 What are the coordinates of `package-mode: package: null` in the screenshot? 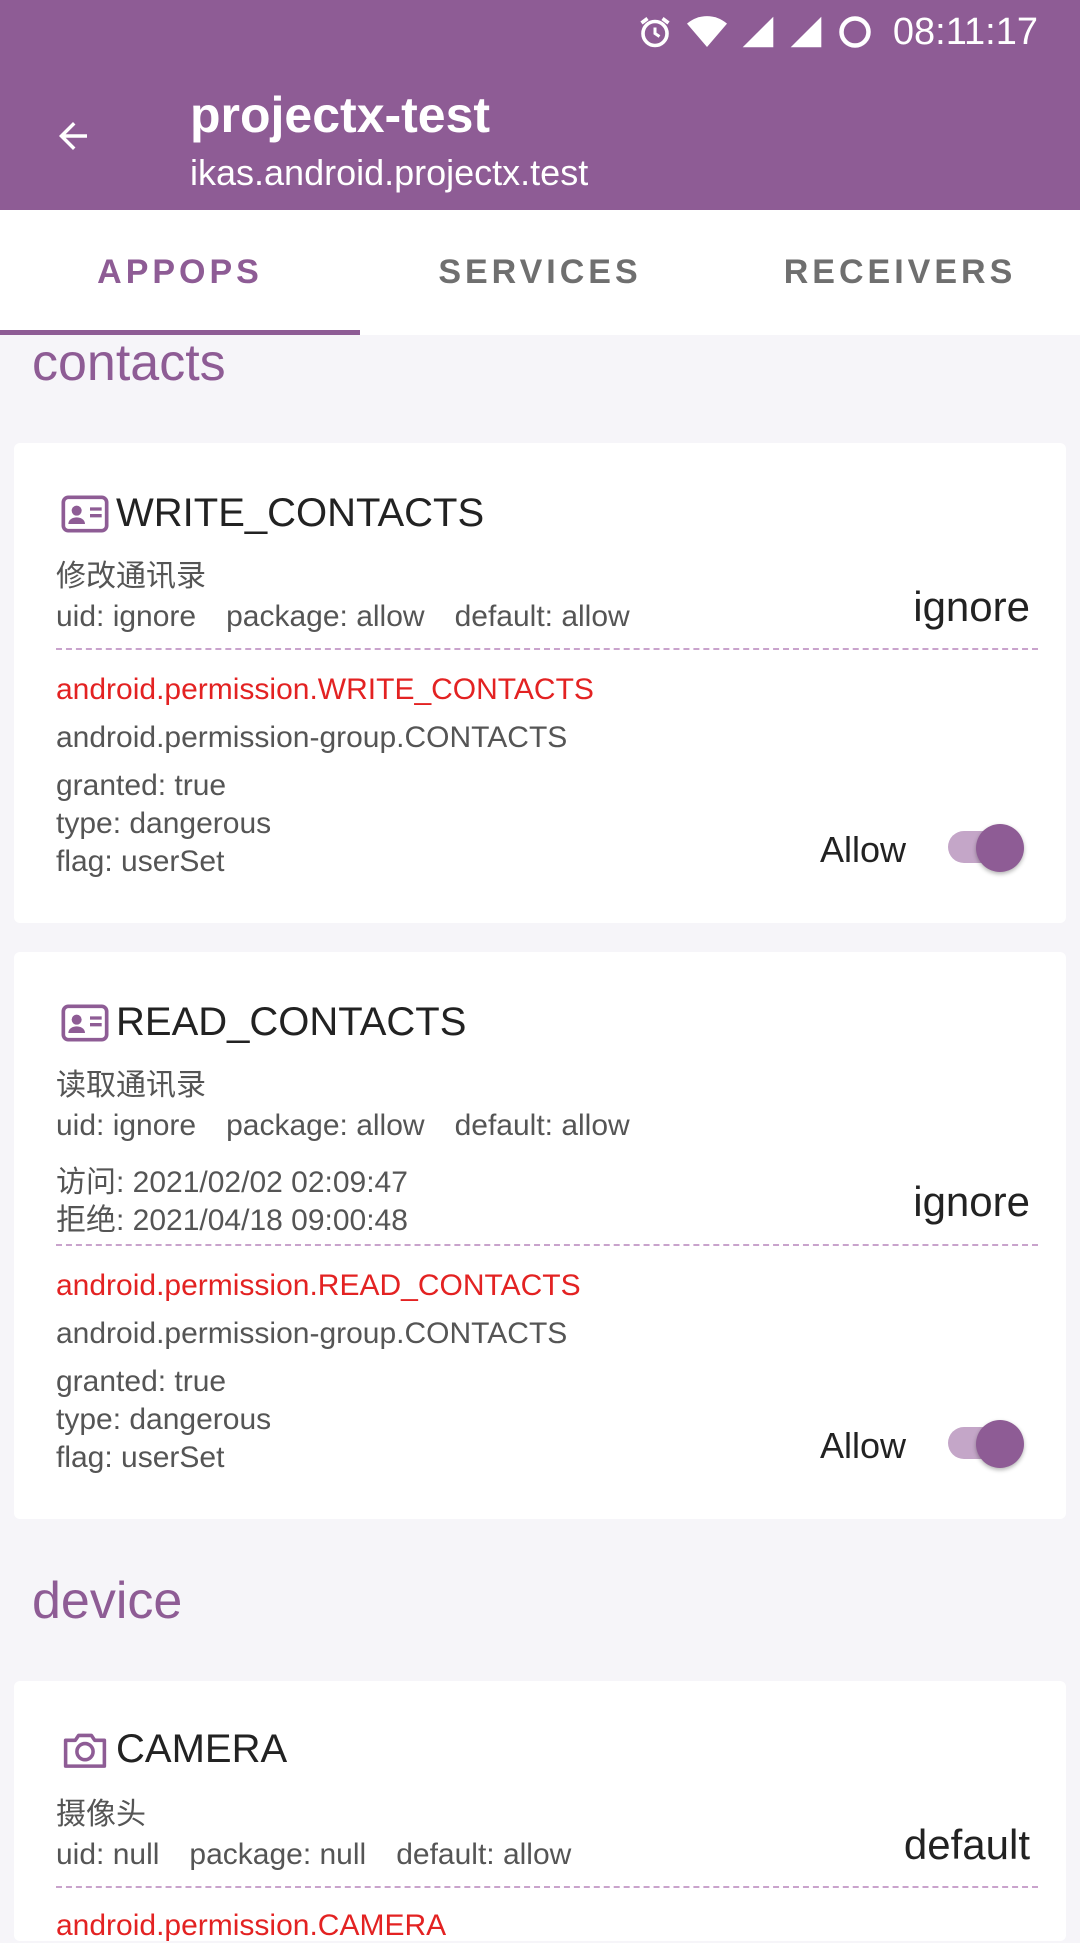 It's located at (278, 1854).